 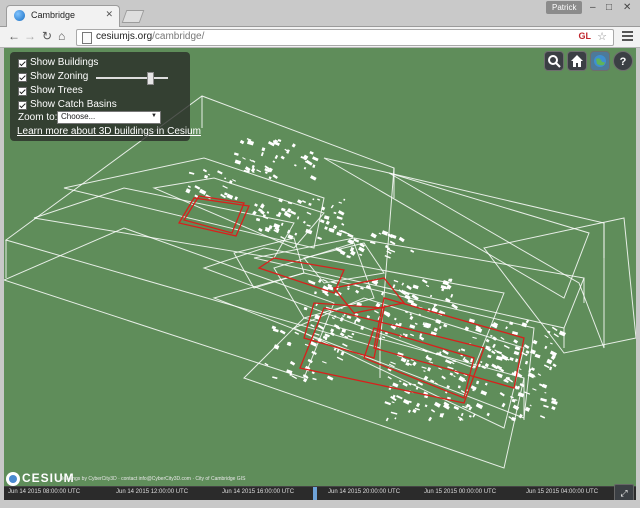 What do you see at coordinates (564, 7) in the screenshot?
I see `profile-name: Patrick` at bounding box center [564, 7].